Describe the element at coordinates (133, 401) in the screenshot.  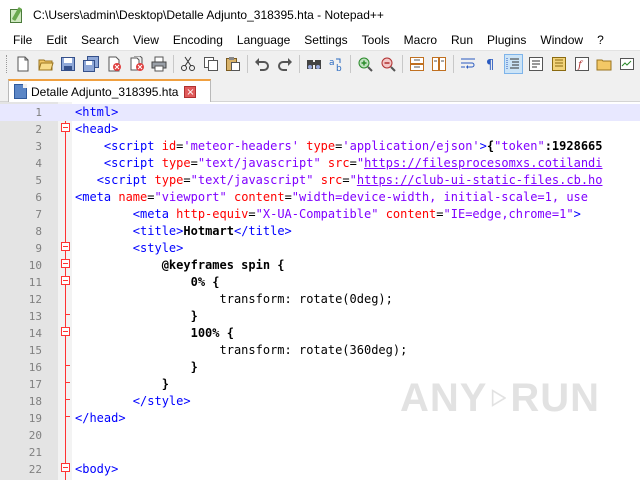
I see `code-text: </style>` at that location.